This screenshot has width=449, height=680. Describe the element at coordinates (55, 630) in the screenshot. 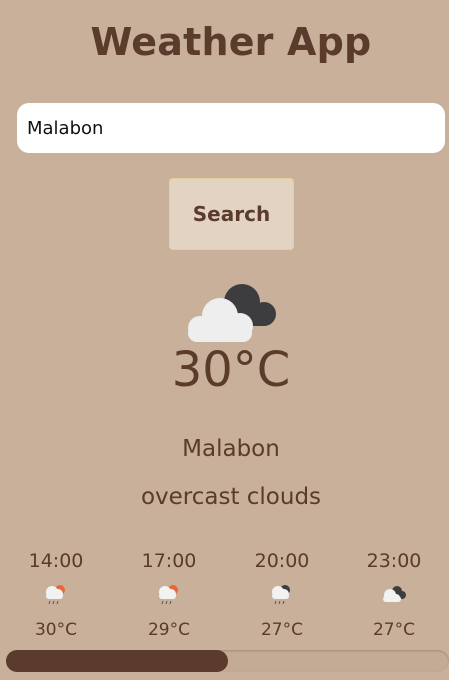

I see `hour-temperature: 30°C` at that location.